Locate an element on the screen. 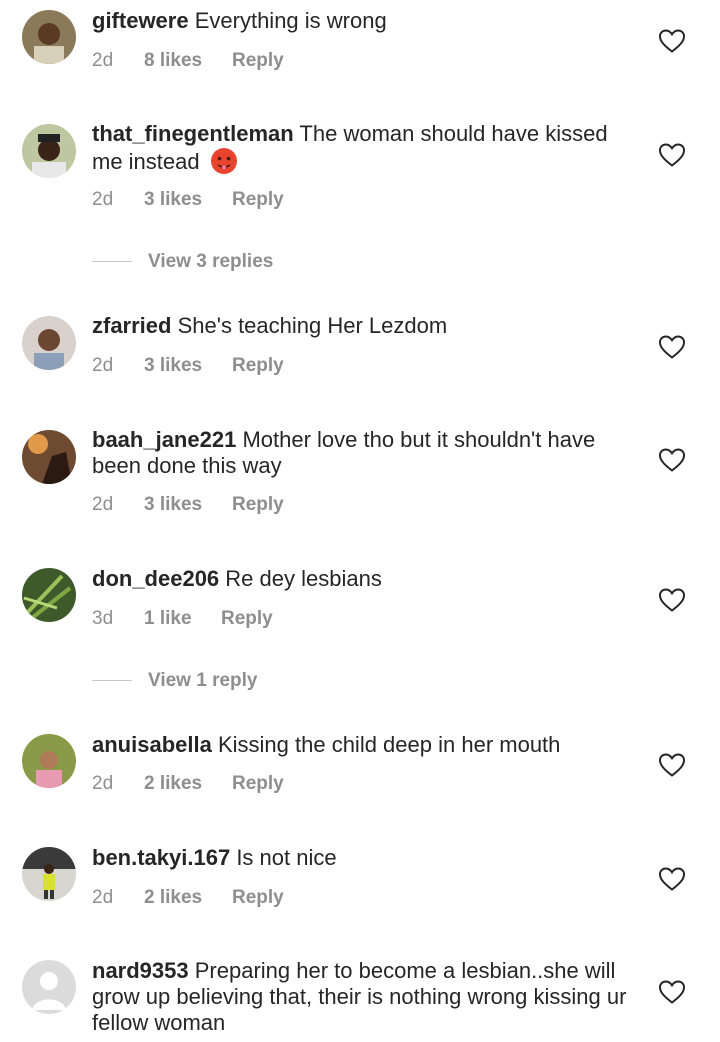 Image resolution: width=720 pixels, height=1042 pixels. comment-username: giftewere is located at coordinates (140, 20).